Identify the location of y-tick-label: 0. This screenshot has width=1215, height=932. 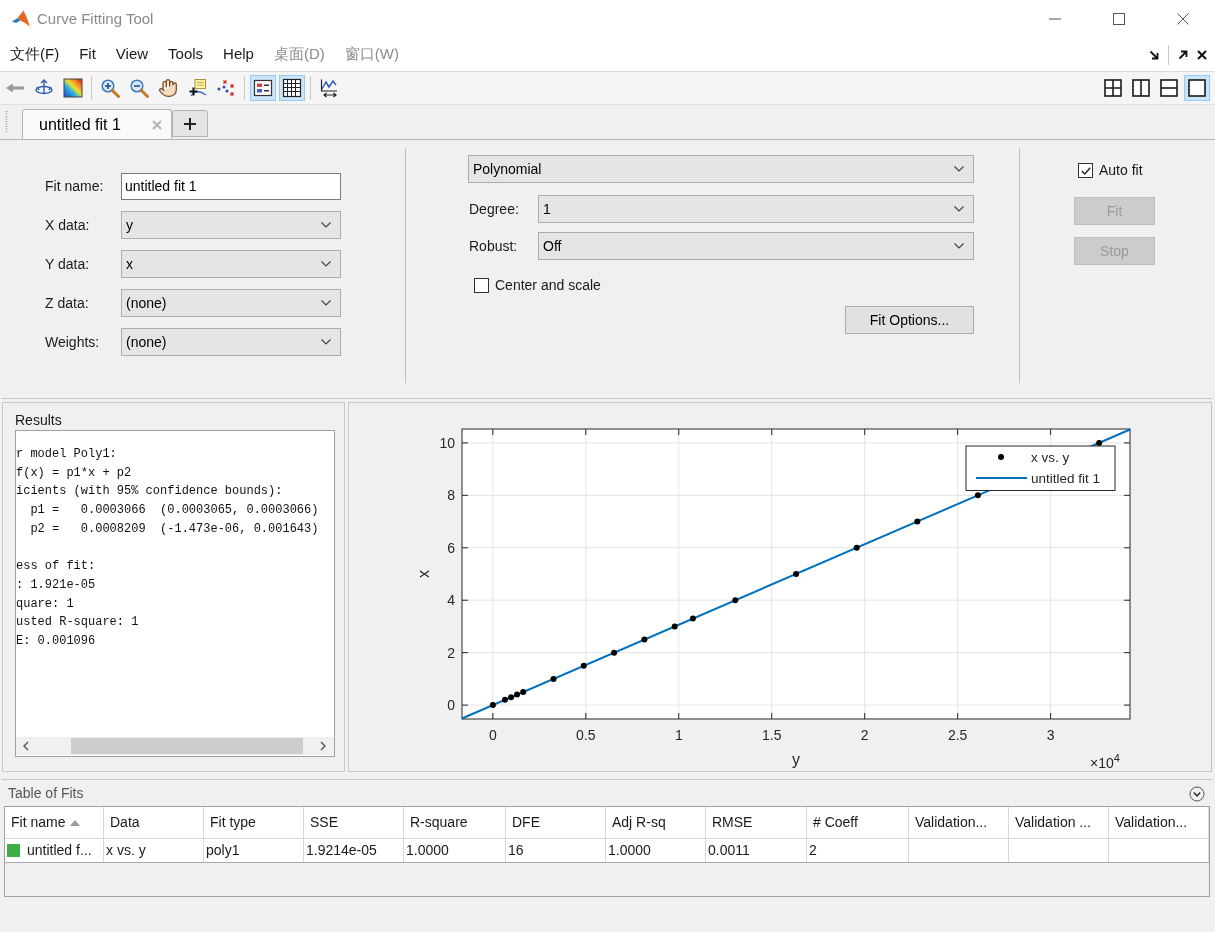
(451, 705).